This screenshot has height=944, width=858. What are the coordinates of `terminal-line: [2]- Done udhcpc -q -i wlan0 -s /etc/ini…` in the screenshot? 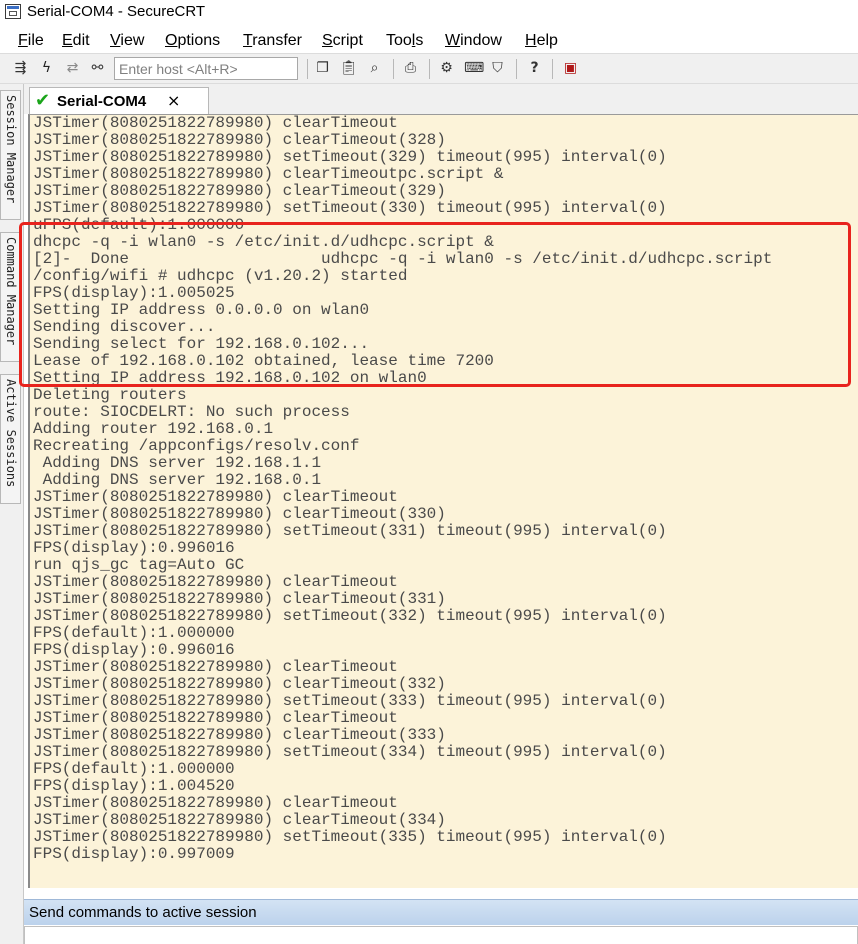 It's located at (403, 259).